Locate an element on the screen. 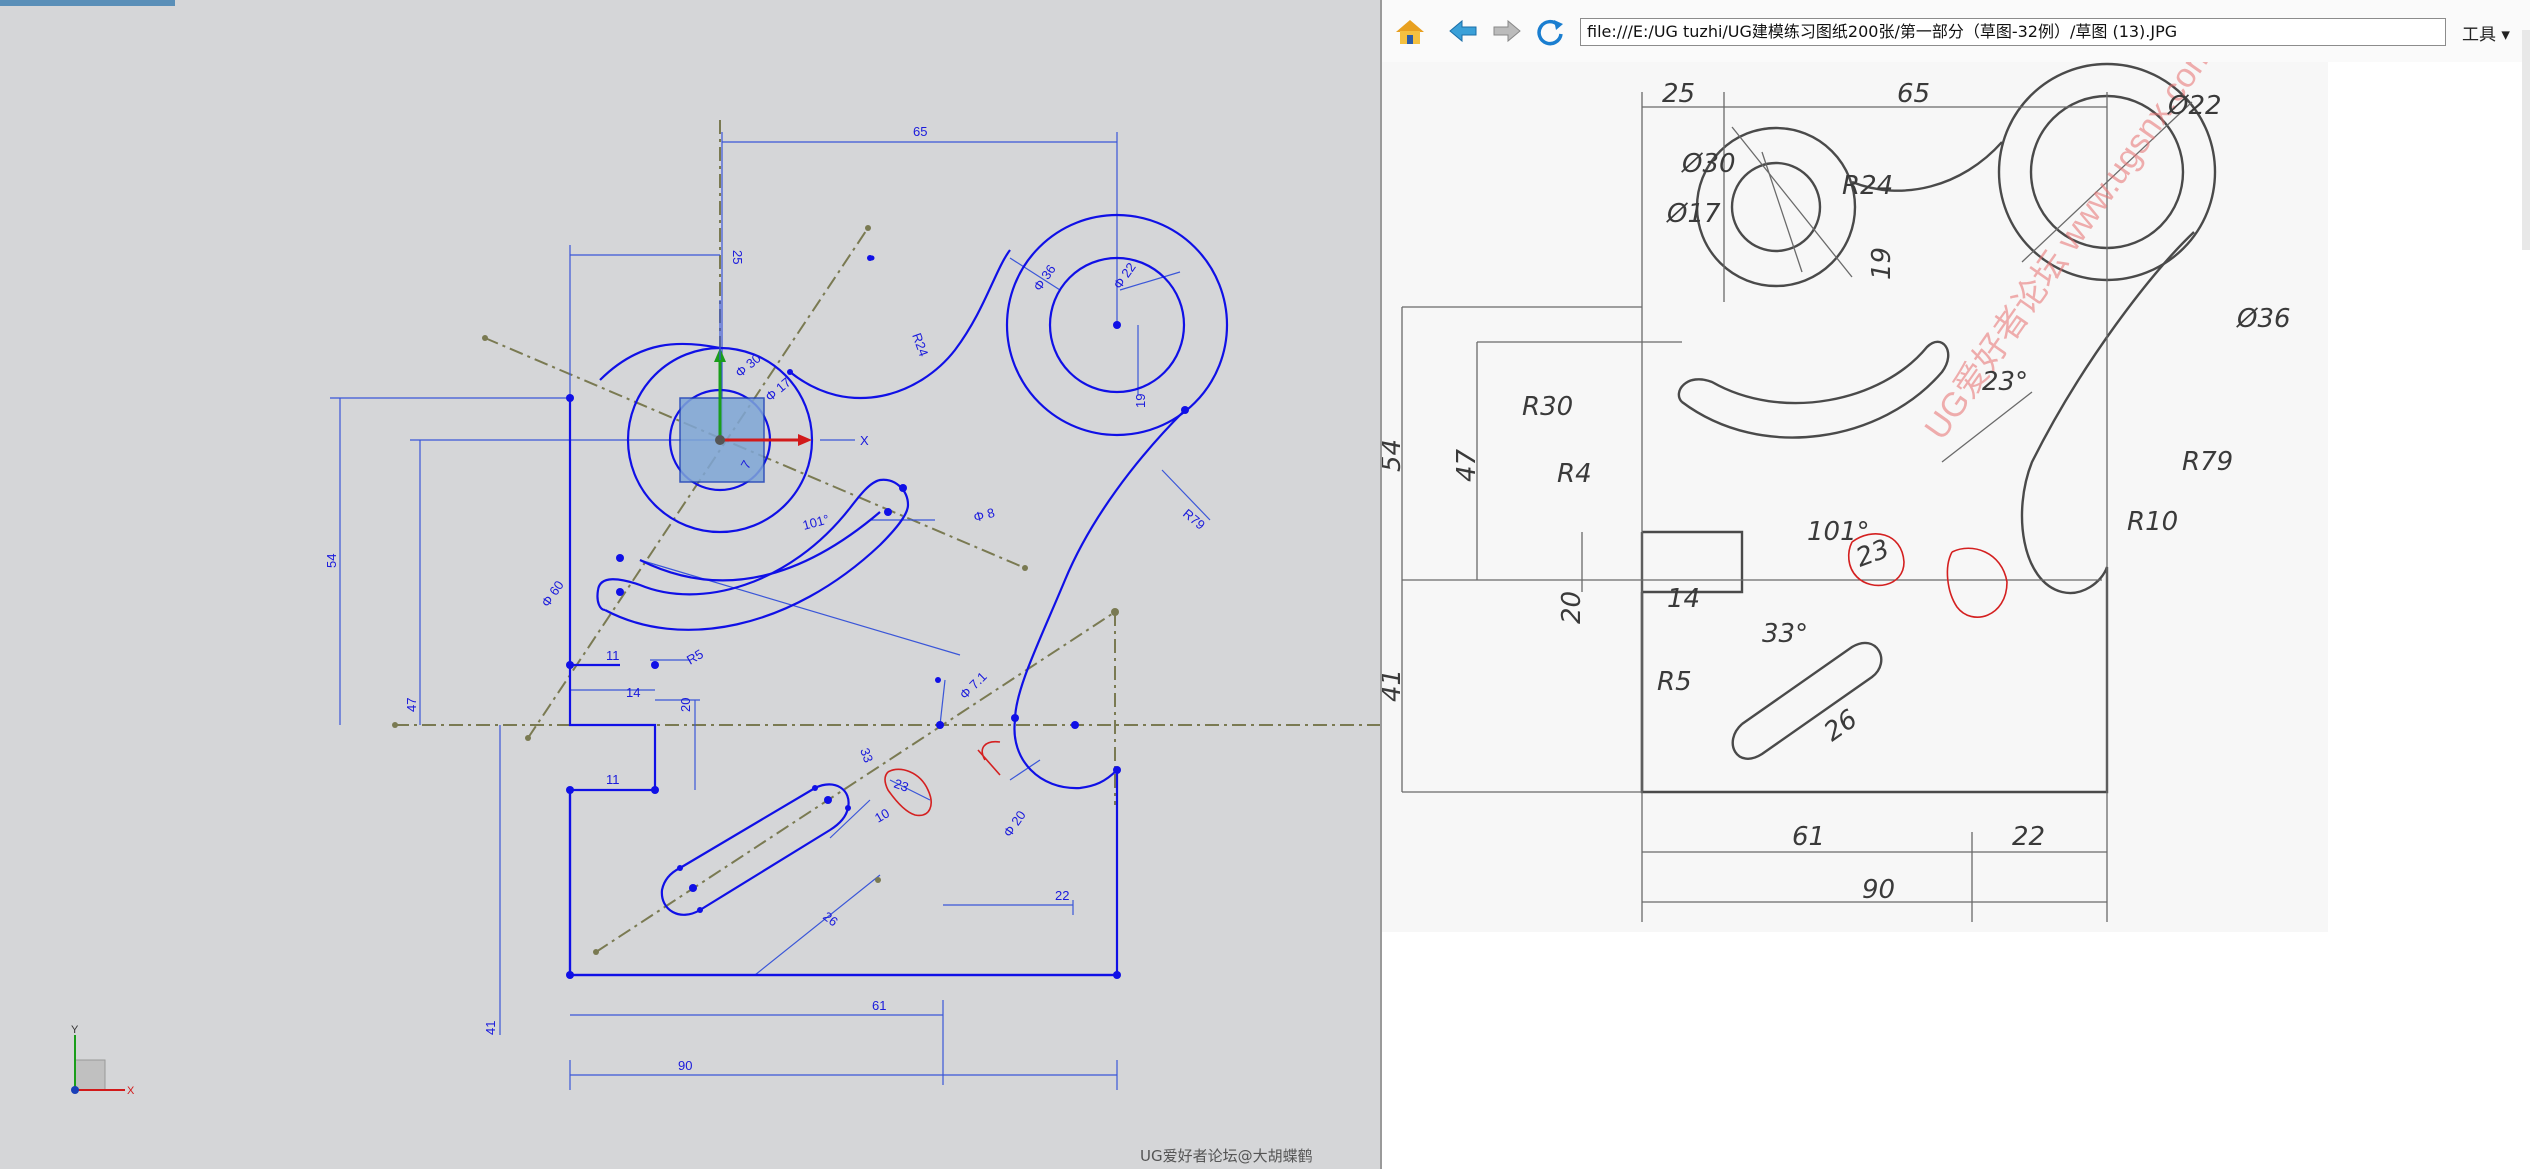  dl-r10: R10 is located at coordinates (2152, 522).